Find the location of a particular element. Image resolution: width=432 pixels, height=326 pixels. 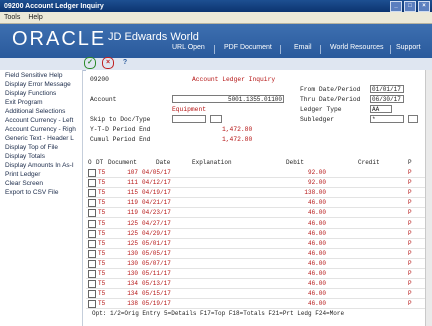

sidebar-item-clear-screen: Clear Screen is located at coordinates (24, 183).